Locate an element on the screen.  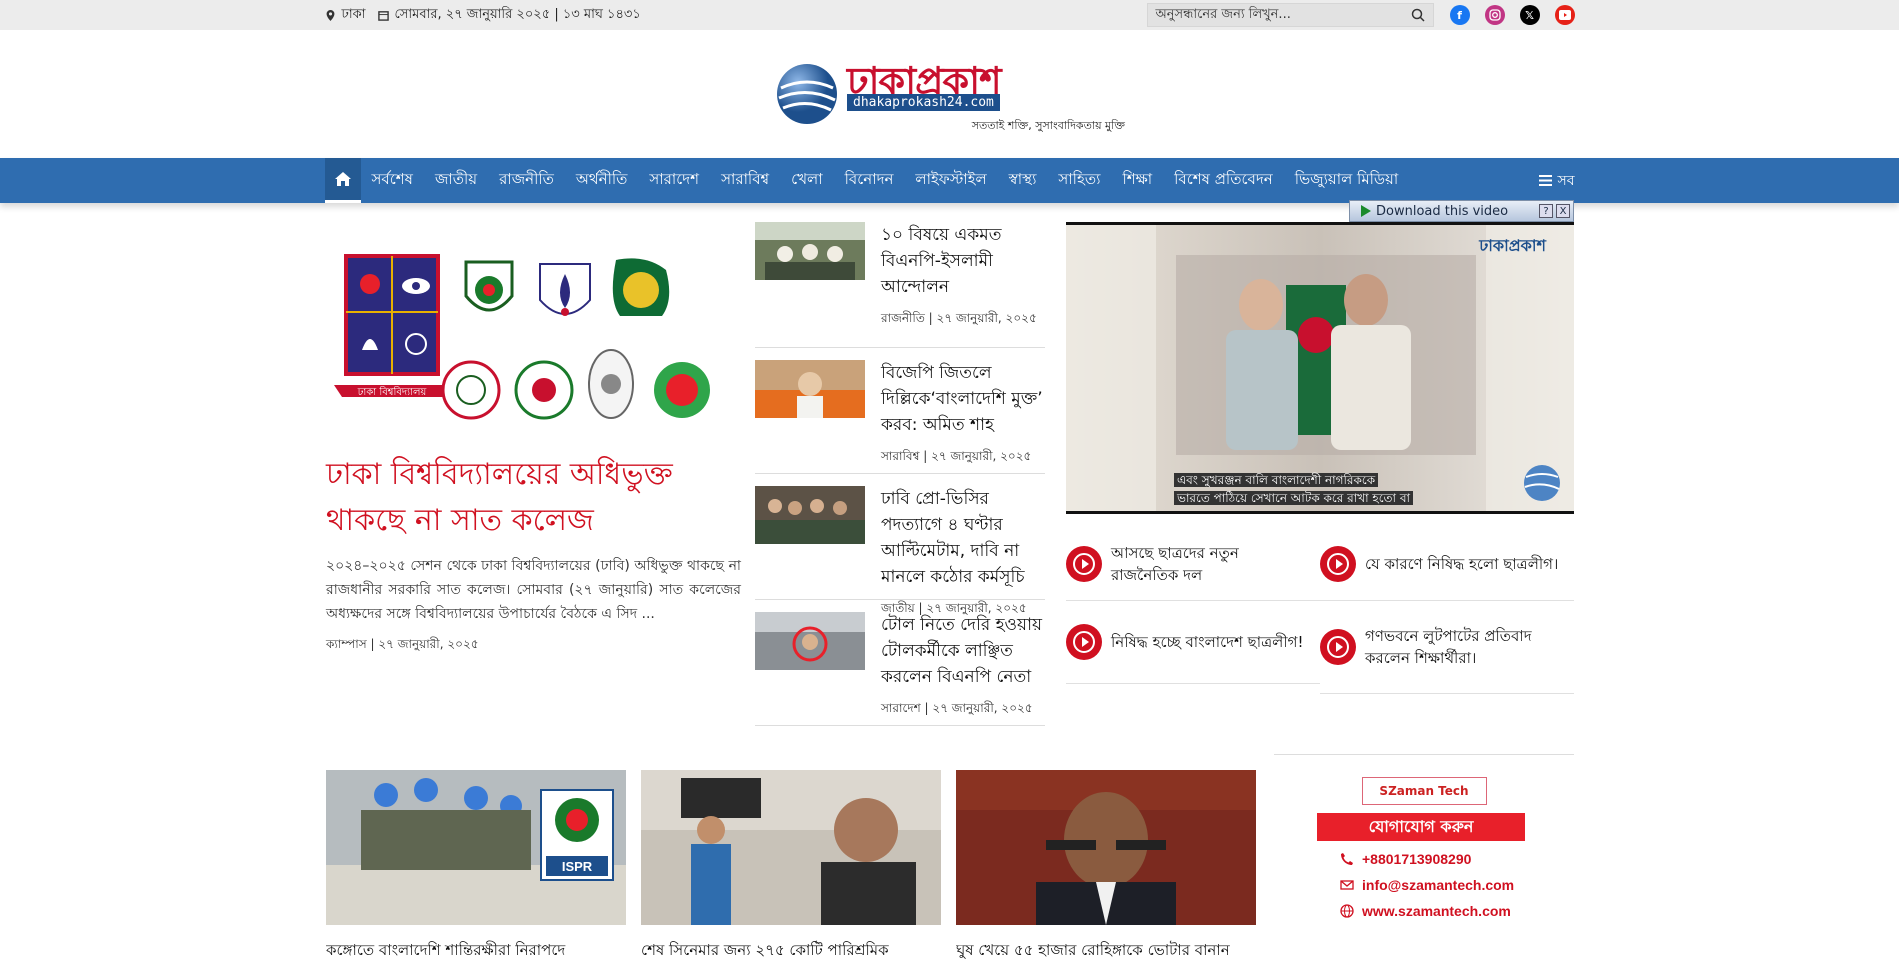
nav-item-sports: খেলা is located at coordinates (806, 180).